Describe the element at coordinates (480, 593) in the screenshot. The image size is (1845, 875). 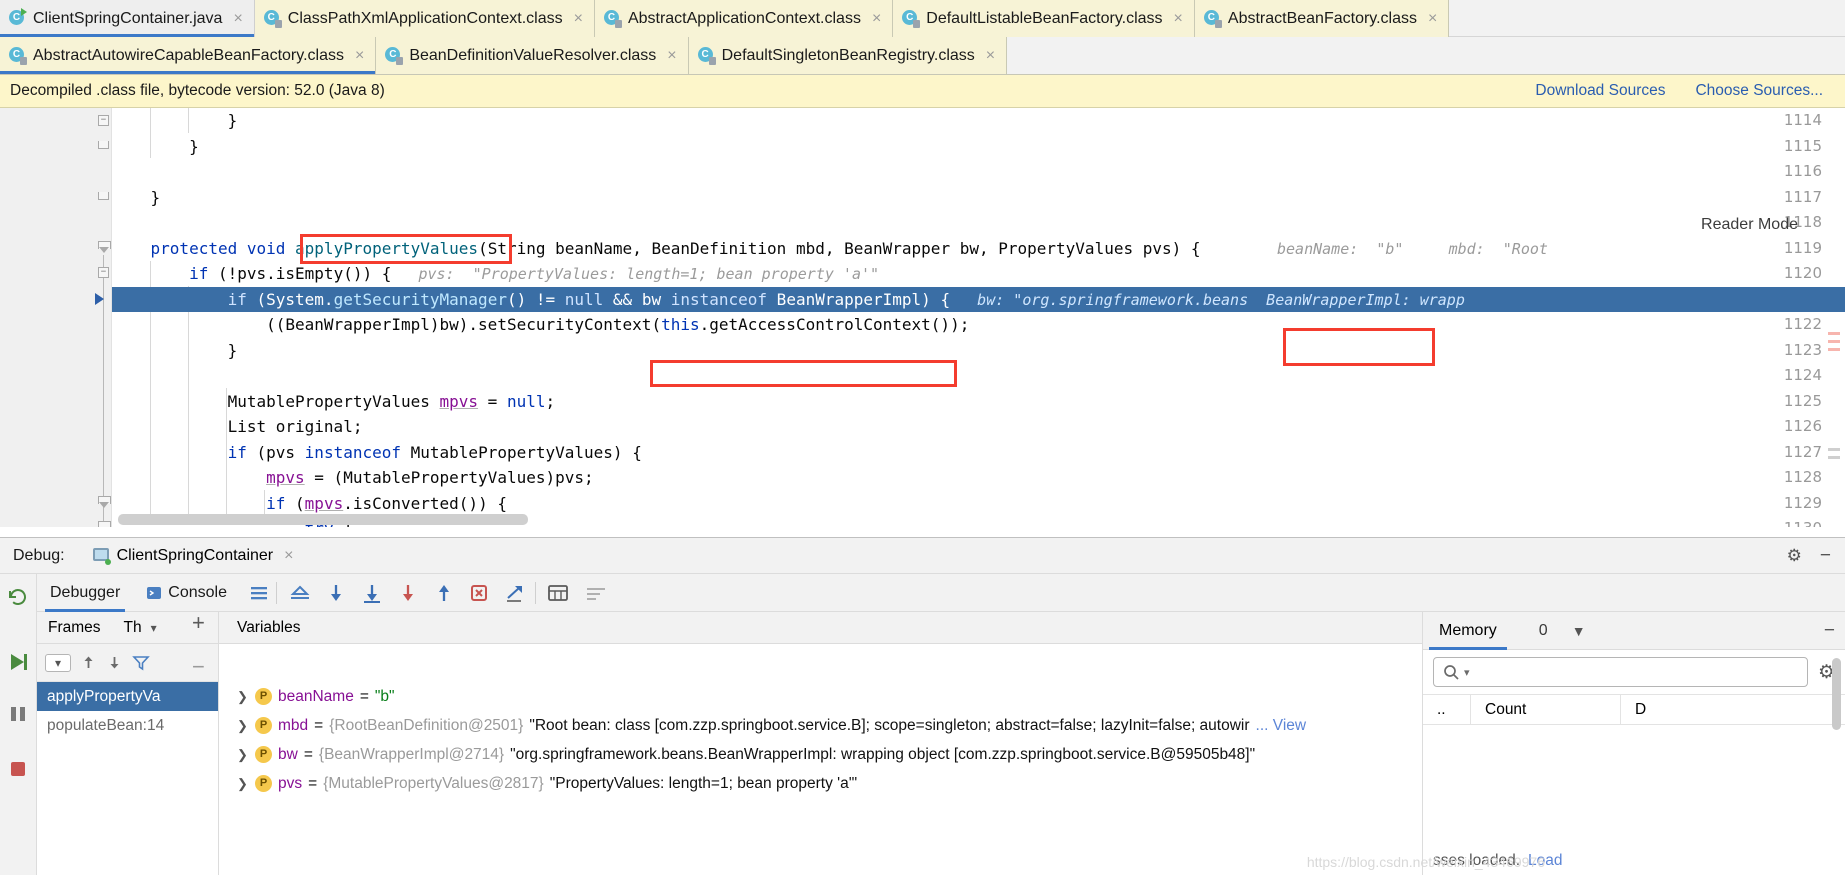
I see `drop-frame-icon` at that location.